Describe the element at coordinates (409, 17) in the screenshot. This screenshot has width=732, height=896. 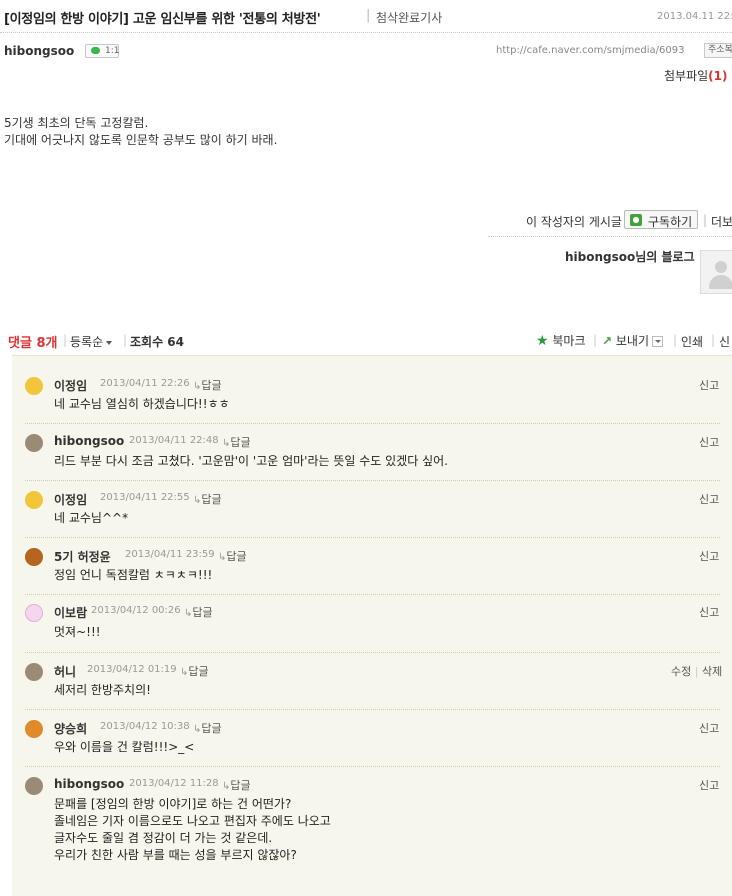
I see `post-category-tag: 첨삭완료기사` at that location.